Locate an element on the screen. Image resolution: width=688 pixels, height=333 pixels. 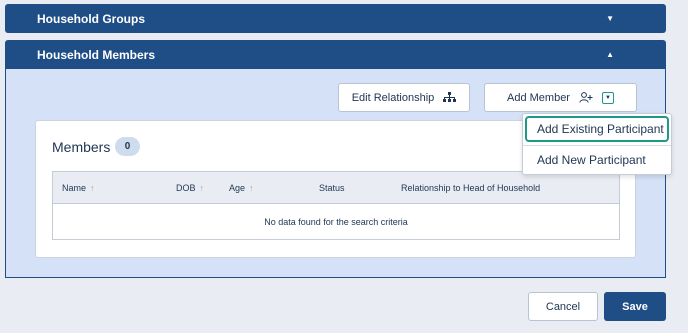
column-header-relationship: Relationship to Head of Household is located at coordinates (471, 188).